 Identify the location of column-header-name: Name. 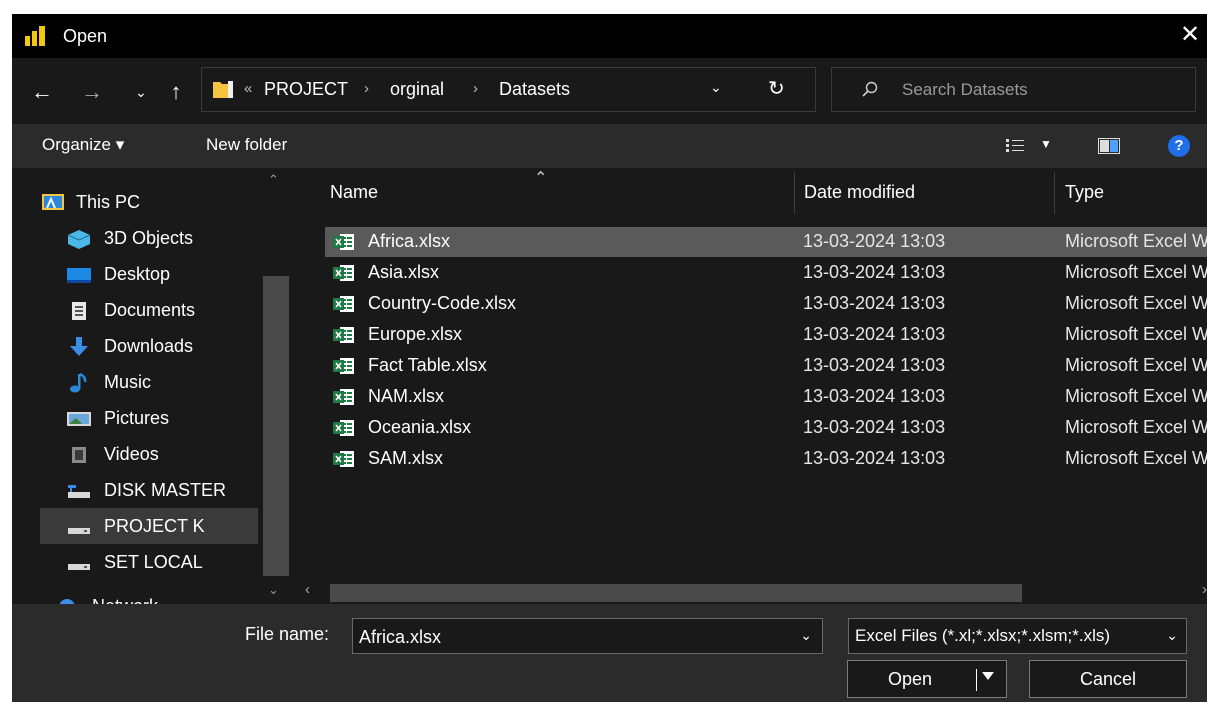
(560, 193).